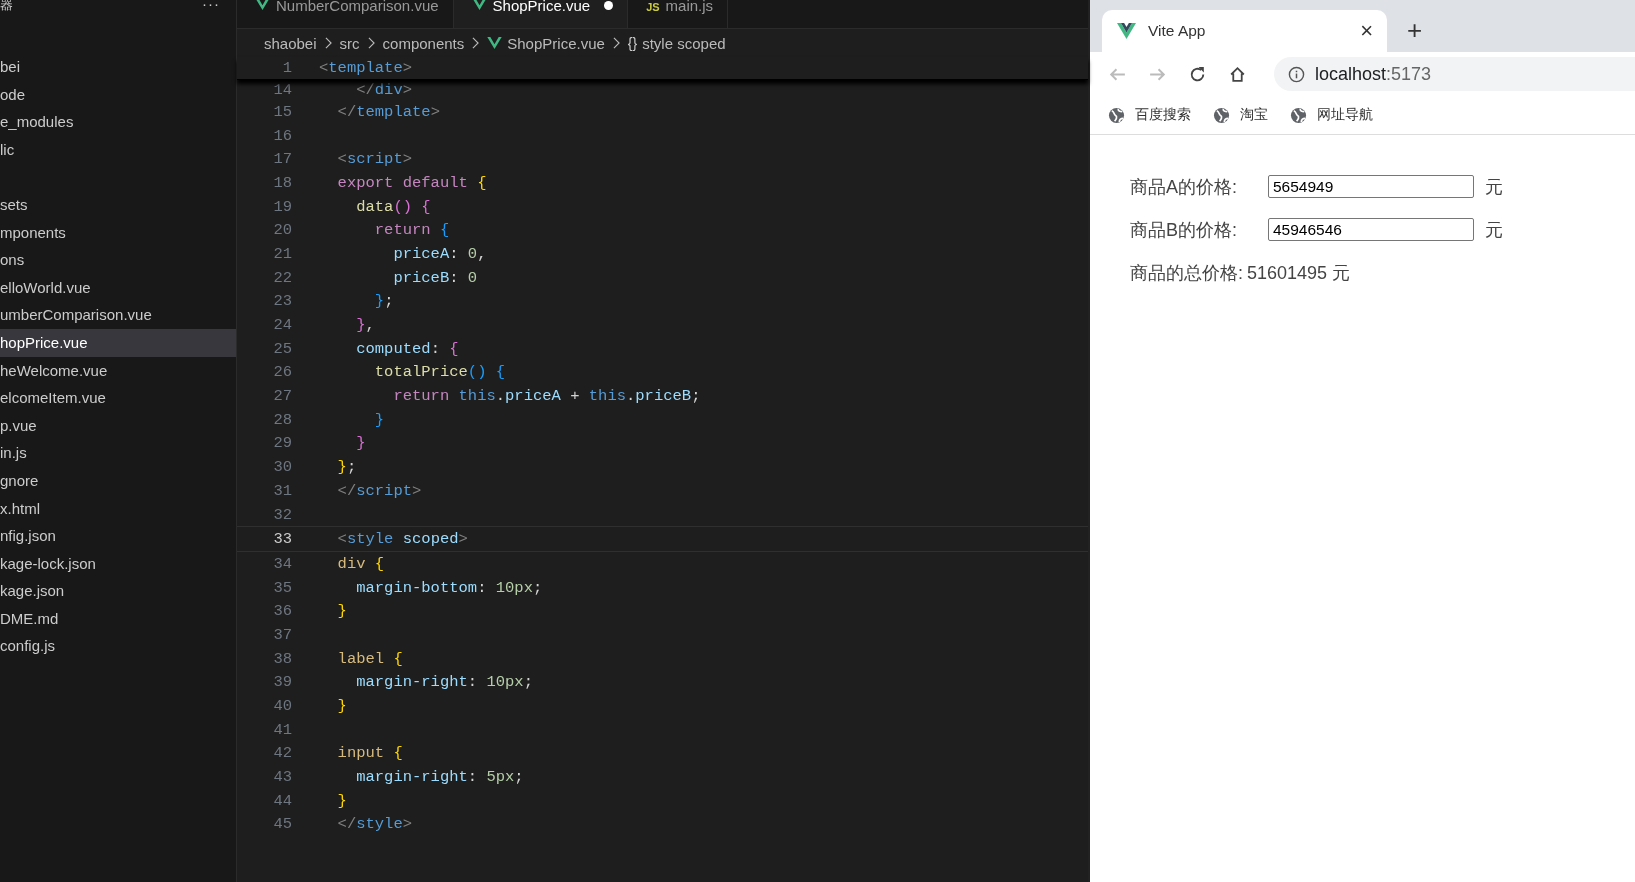 The image size is (1635, 882). I want to click on file-tree-item: p.vue, so click(118, 425).